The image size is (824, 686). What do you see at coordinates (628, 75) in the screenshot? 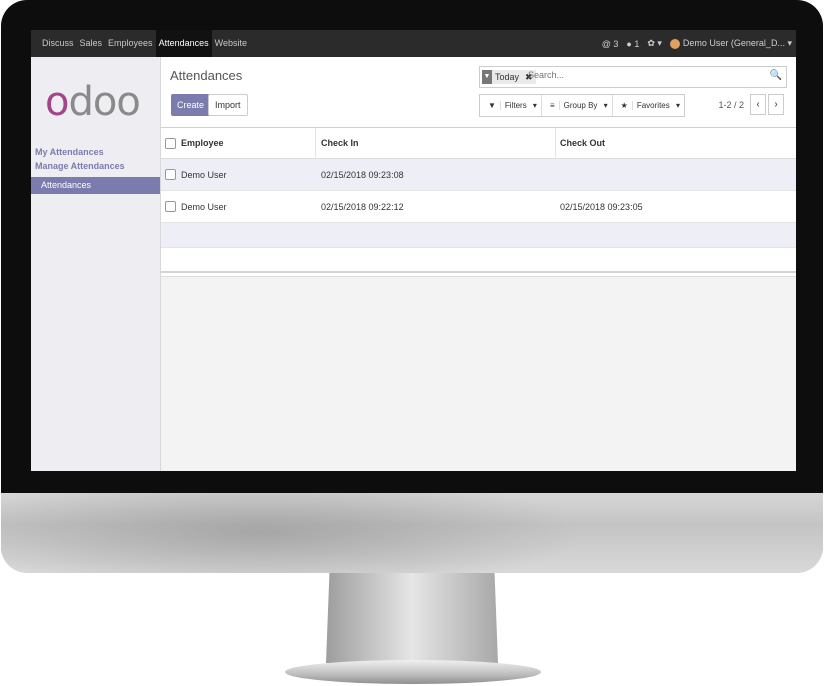
I see `search-input` at bounding box center [628, 75].